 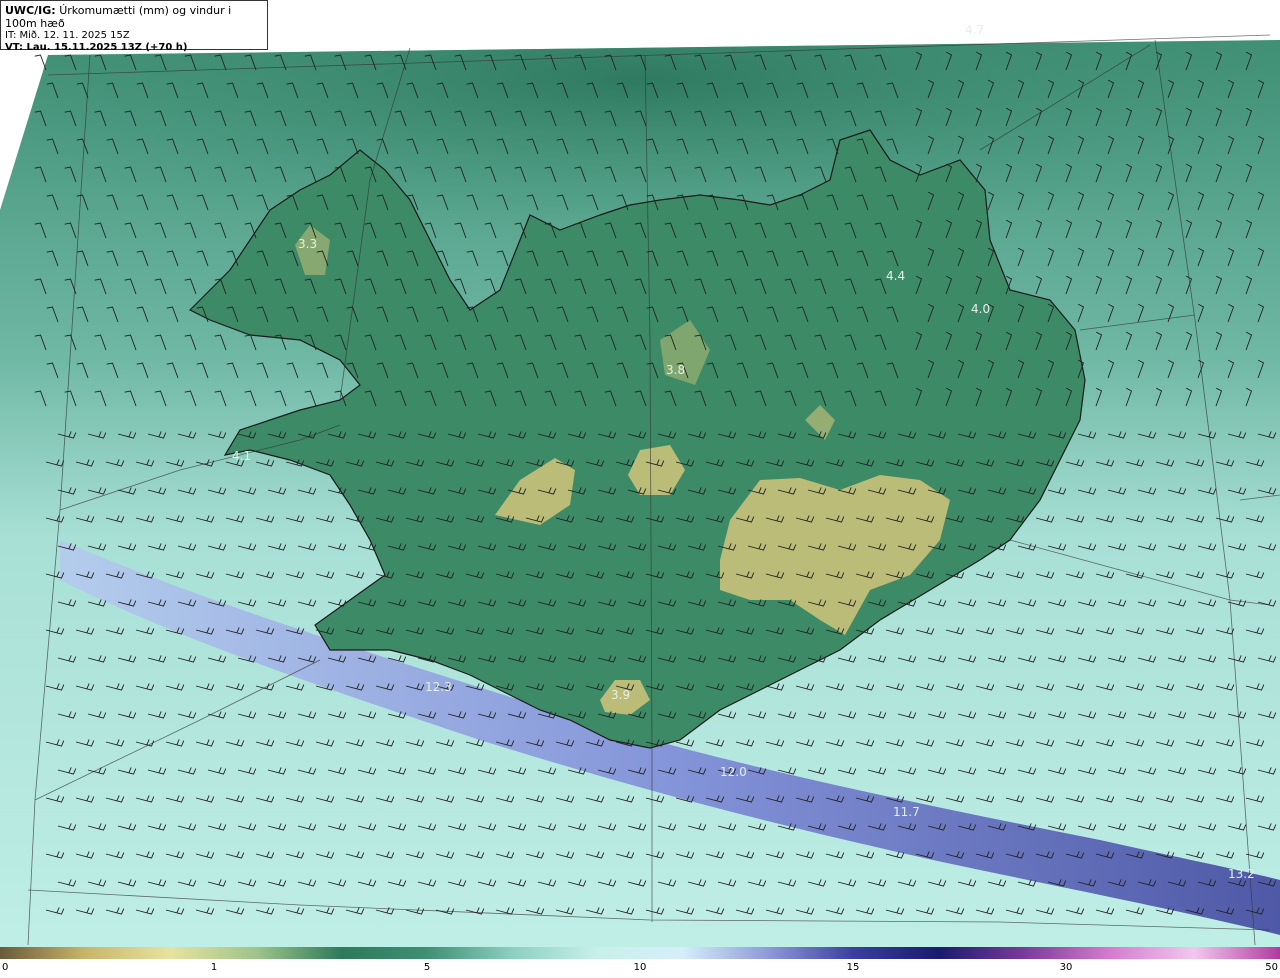 What do you see at coordinates (67, 35) in the screenshot?
I see `init-time: IT: Mið. 12. 11. 2025 15Z` at bounding box center [67, 35].